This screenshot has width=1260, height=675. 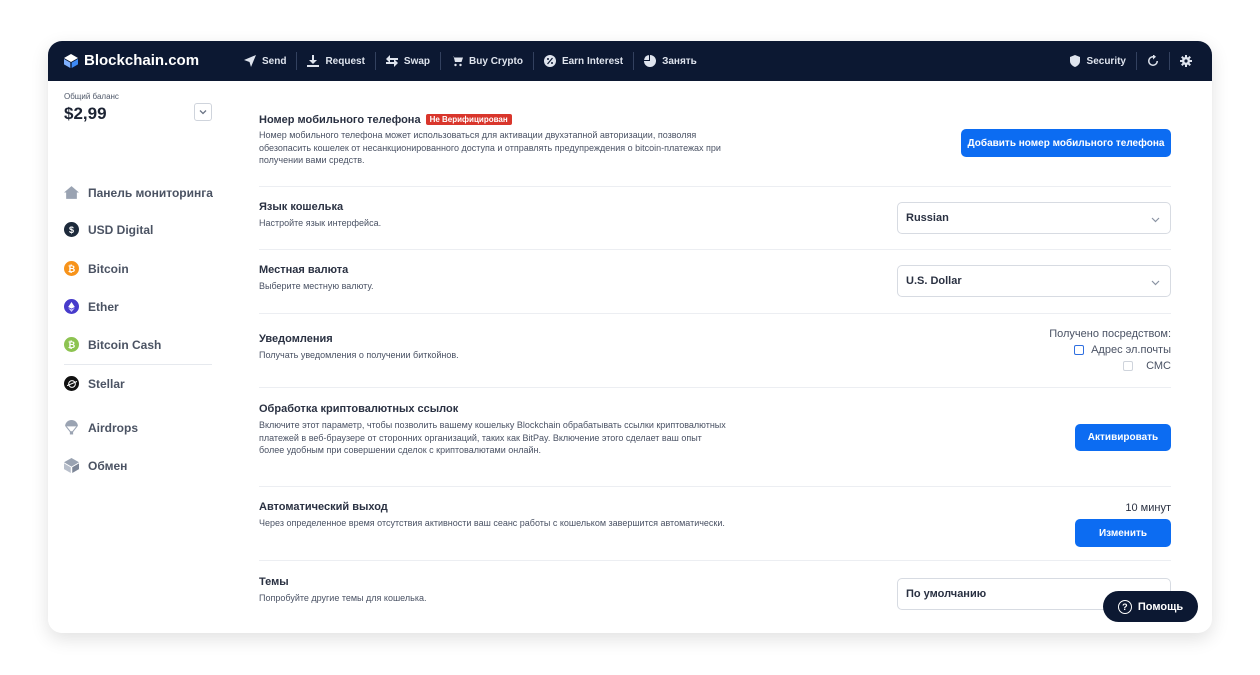 What do you see at coordinates (274, 582) in the screenshot?
I see `theme-title: Темы` at bounding box center [274, 582].